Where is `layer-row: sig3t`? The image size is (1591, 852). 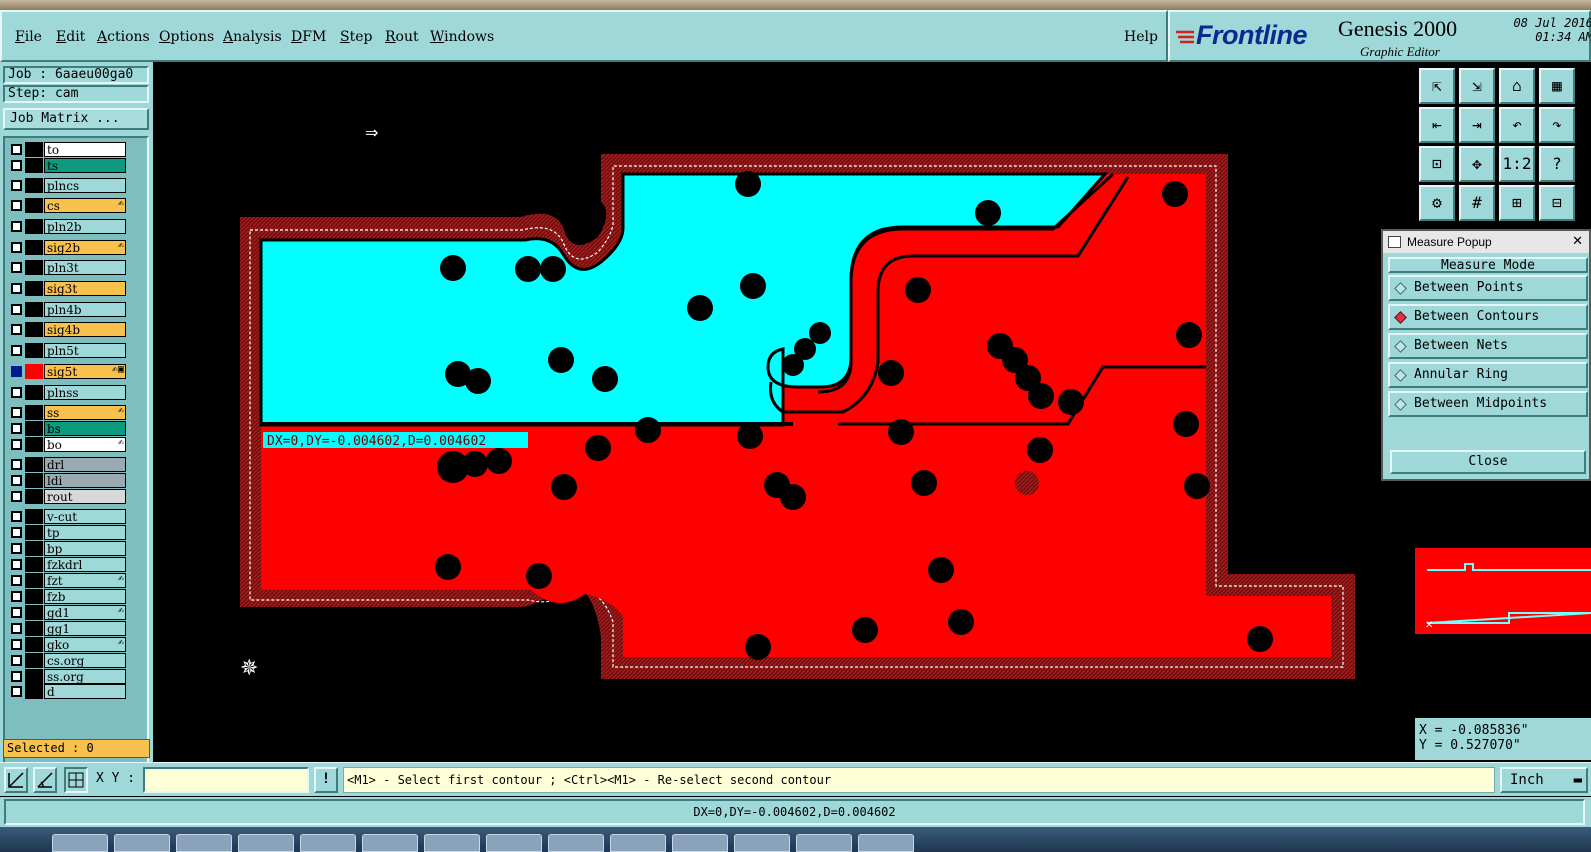
layer-row: sig3t is located at coordinates (68, 288).